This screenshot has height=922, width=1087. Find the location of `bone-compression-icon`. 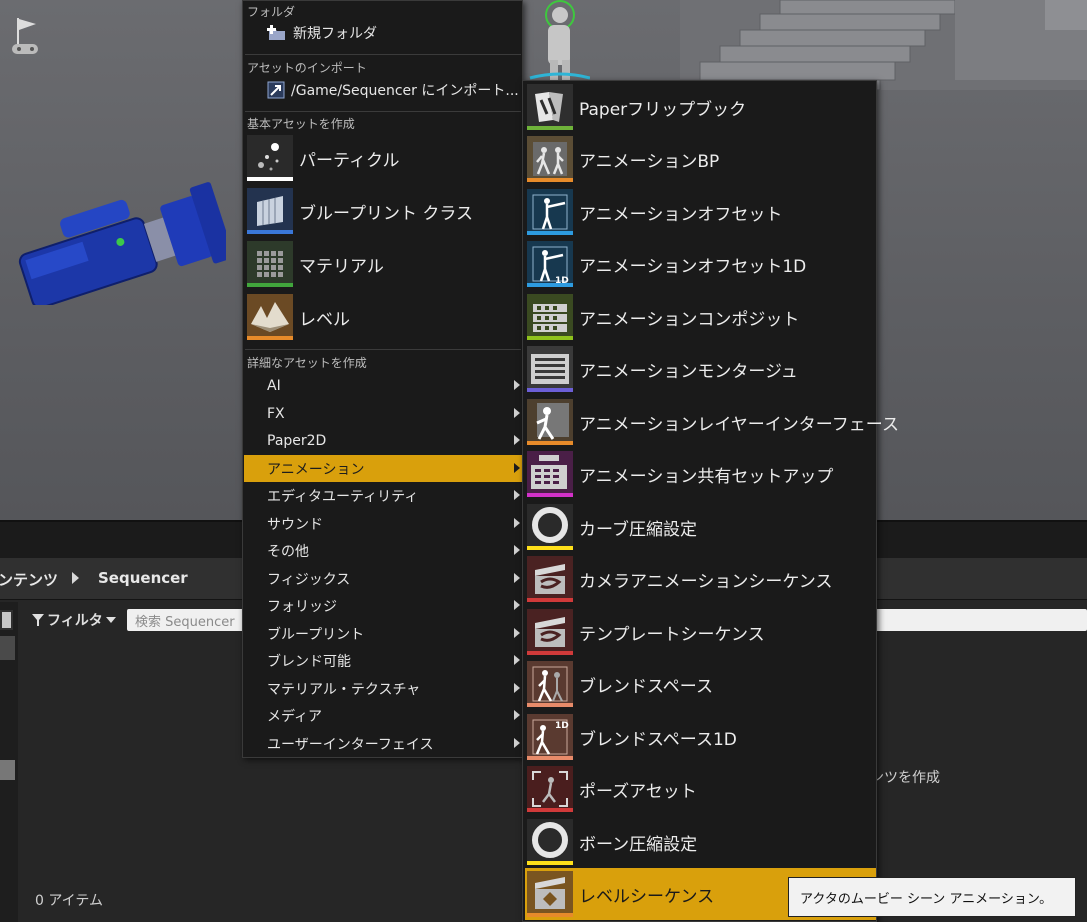

bone-compression-icon is located at coordinates (550, 842).